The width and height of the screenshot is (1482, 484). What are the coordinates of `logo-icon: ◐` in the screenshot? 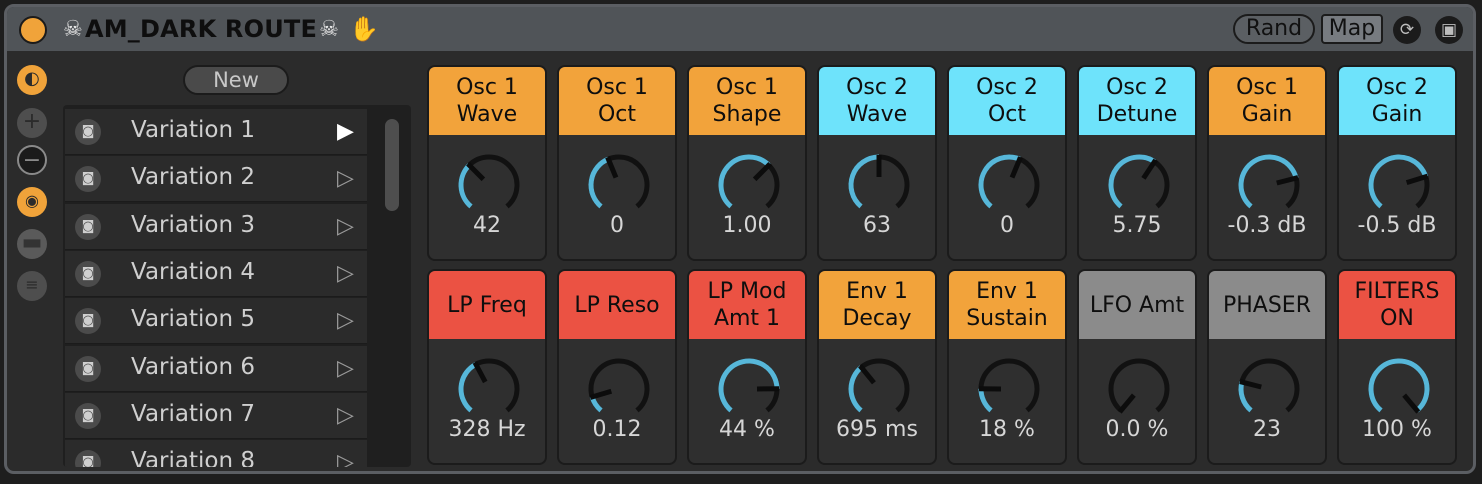 It's located at (32, 80).